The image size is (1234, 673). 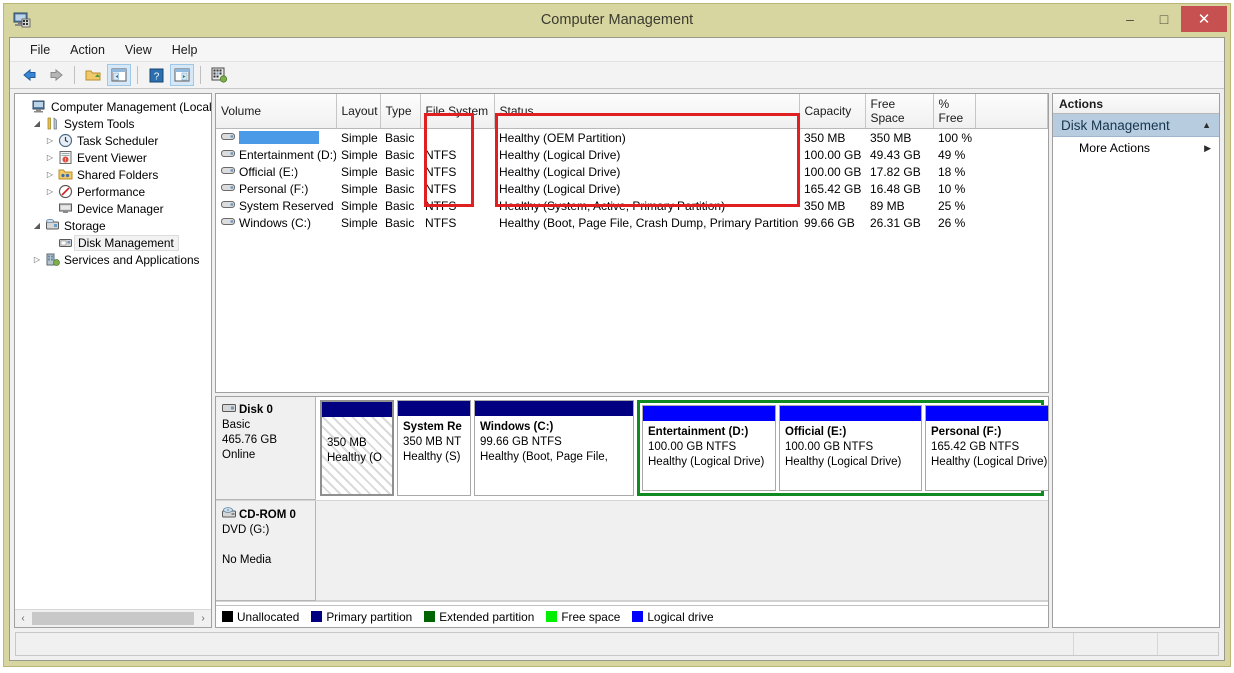 What do you see at coordinates (114, 259) in the screenshot?
I see `tree-item-services-and-applications: ▷ Services and Applications` at bounding box center [114, 259].